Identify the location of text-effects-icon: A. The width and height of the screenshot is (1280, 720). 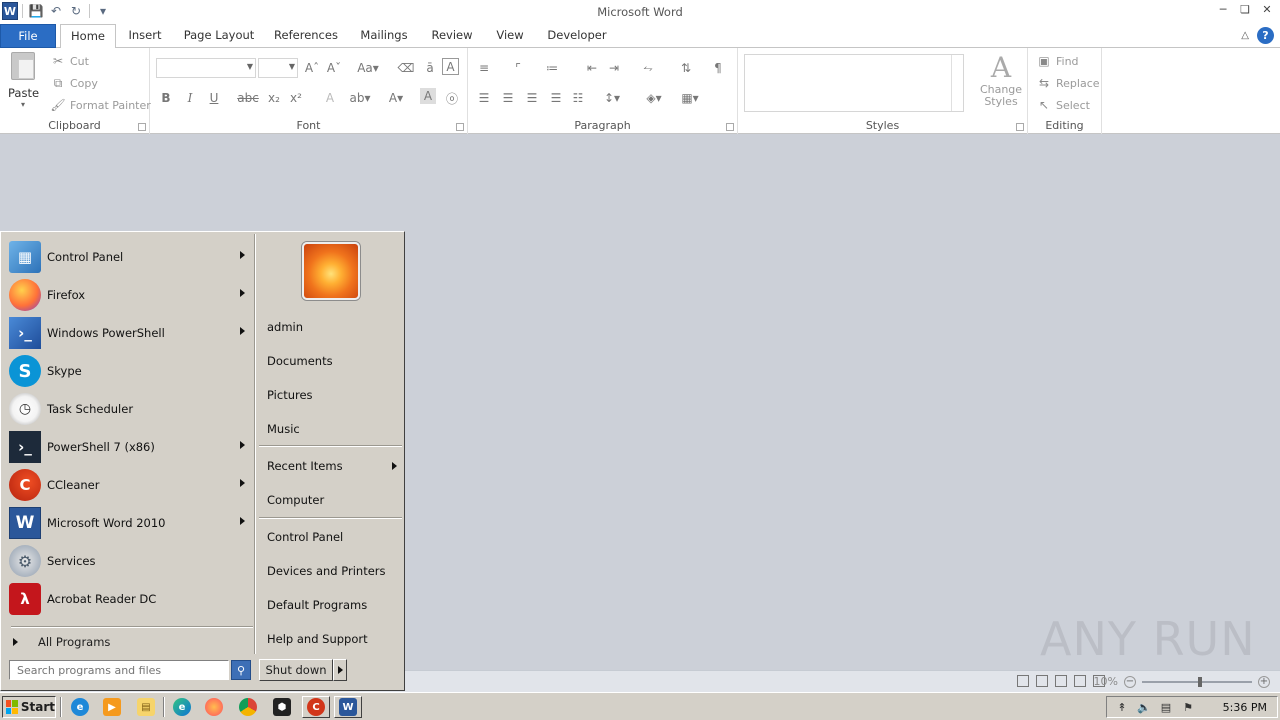
(330, 98).